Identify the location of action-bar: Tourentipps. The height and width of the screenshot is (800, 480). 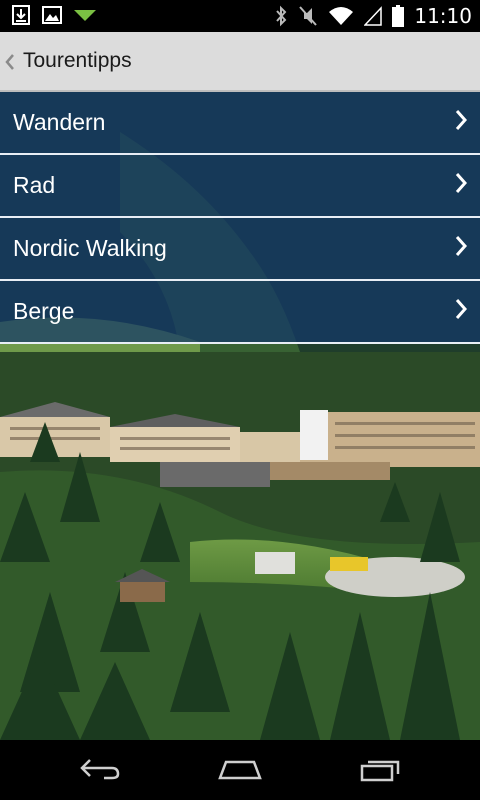
(240, 62).